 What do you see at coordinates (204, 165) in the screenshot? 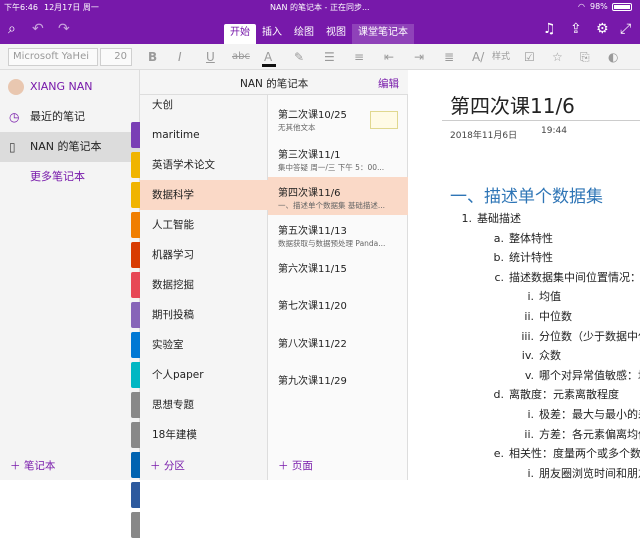
I see `section-item: 英语学术论文` at bounding box center [204, 165].